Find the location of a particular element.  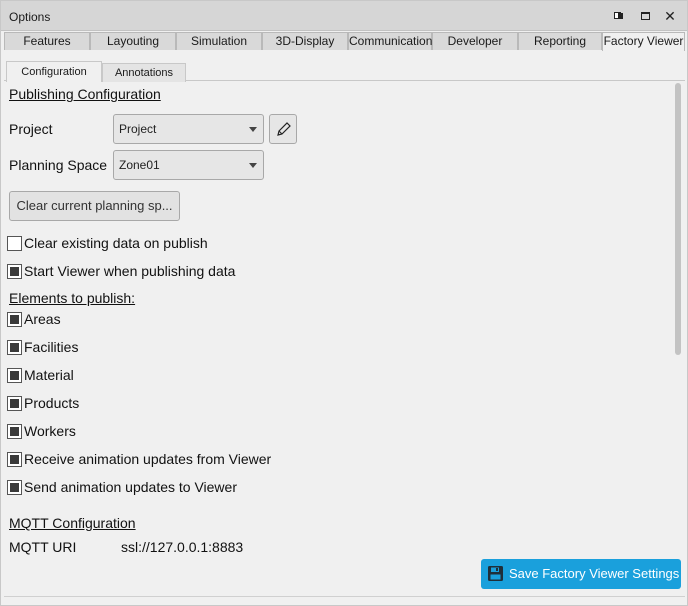

mqtt-heading: MQTT Configuration is located at coordinates (72, 523).